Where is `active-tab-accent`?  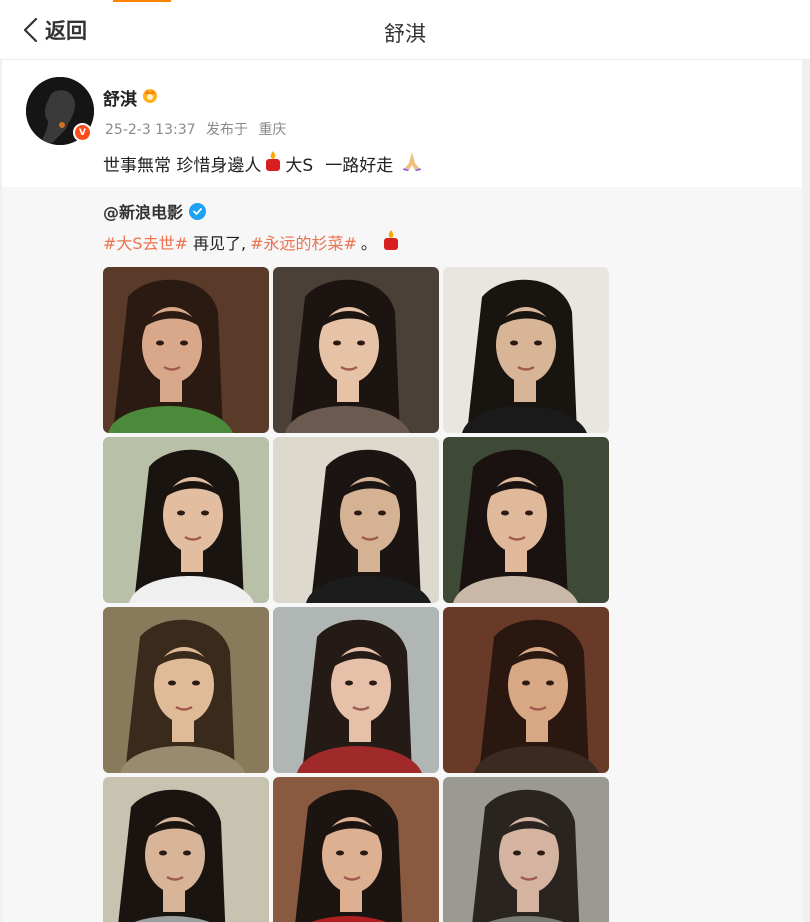
active-tab-accent is located at coordinates (142, 1).